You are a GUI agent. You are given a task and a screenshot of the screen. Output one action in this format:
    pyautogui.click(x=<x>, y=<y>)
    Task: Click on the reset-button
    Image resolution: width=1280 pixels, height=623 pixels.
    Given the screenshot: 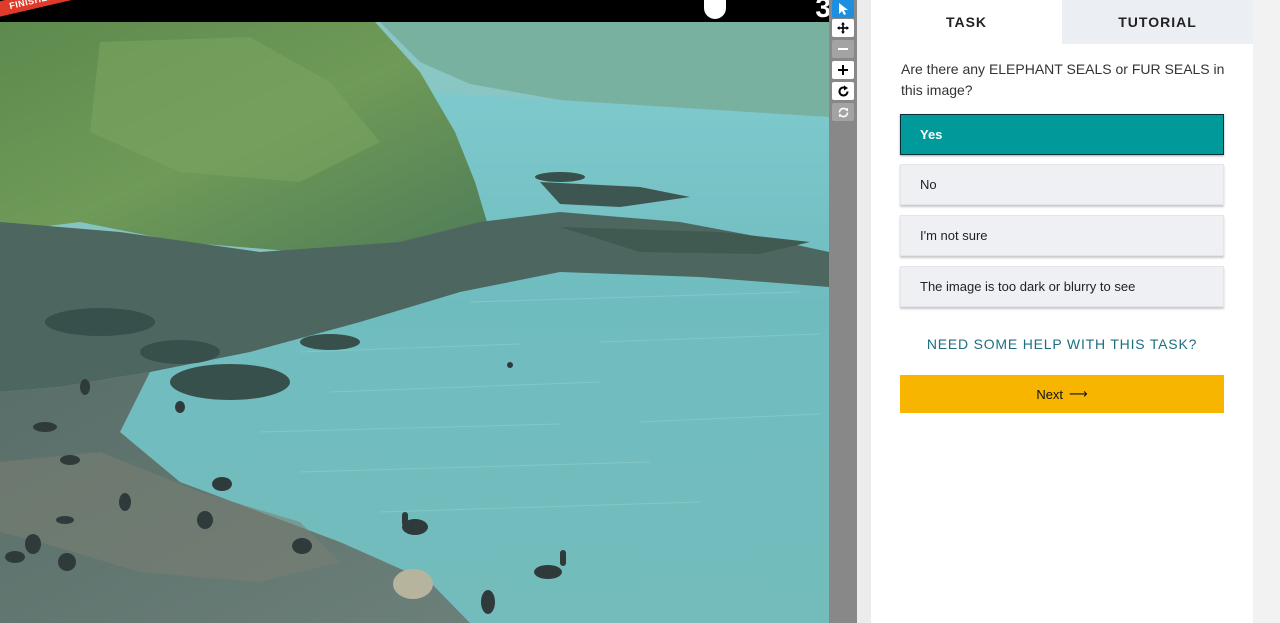 What is the action you would take?
    pyautogui.click(x=843, y=112)
    